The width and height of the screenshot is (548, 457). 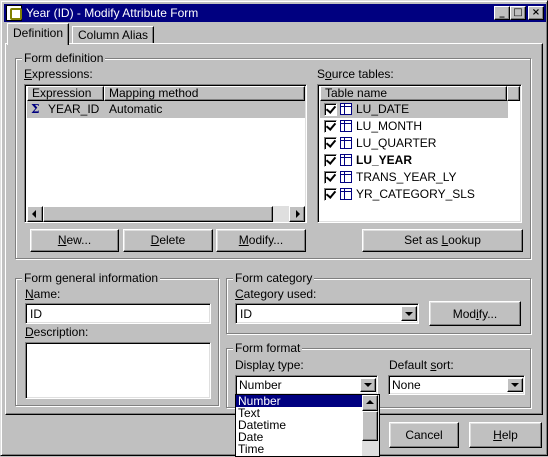 I want to click on display-type-dropdown-list: Number Text Datetime Date Time, so click(x=307, y=425).